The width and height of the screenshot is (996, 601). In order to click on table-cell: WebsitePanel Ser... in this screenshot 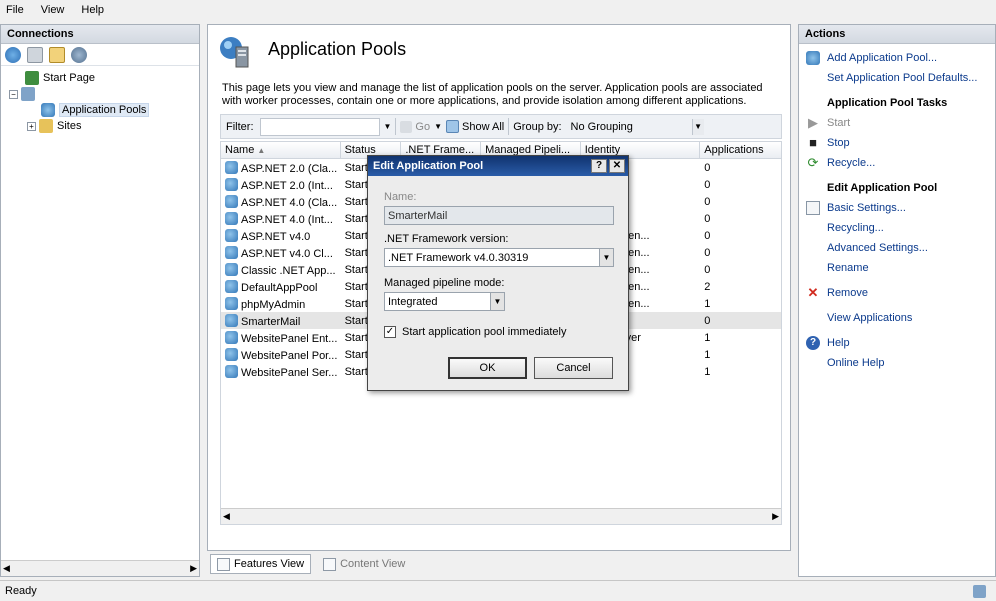, I will do `click(281, 371)`.